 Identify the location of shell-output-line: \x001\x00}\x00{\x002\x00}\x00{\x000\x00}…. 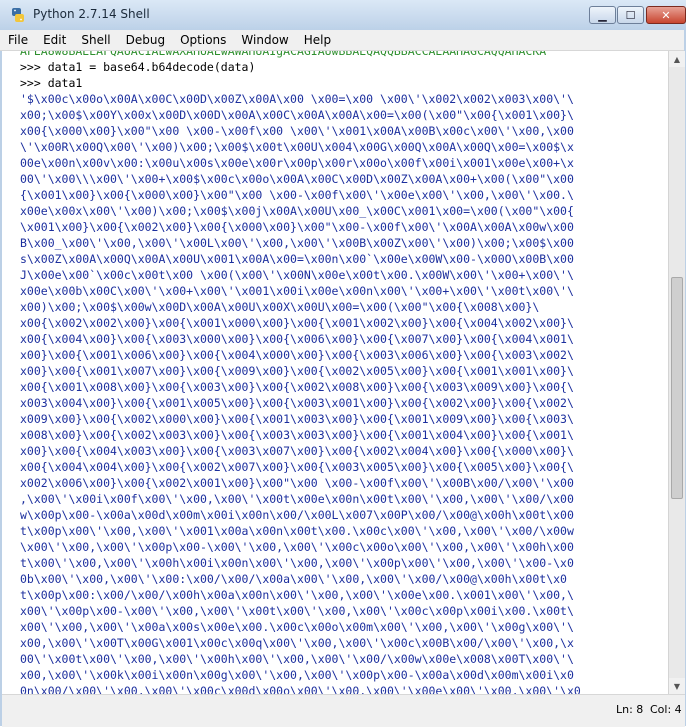
(297, 227).